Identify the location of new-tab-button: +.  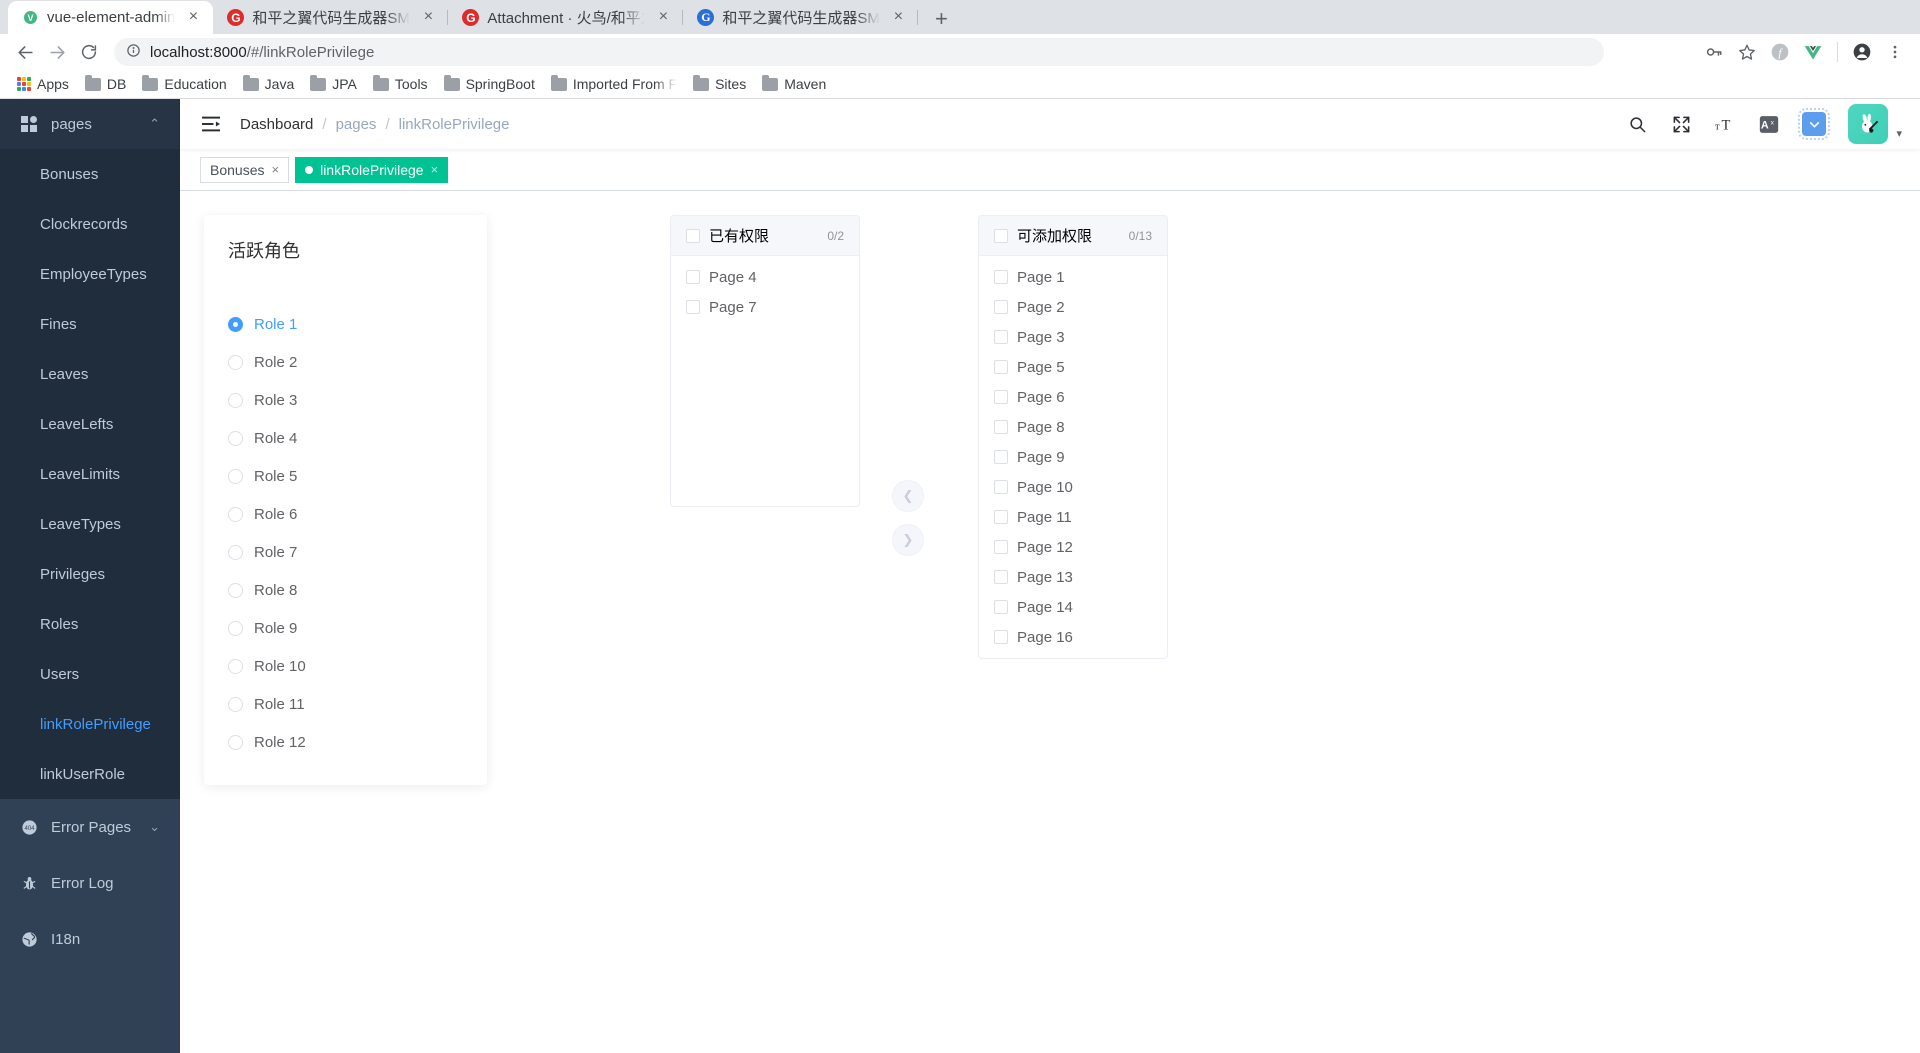
(941, 19).